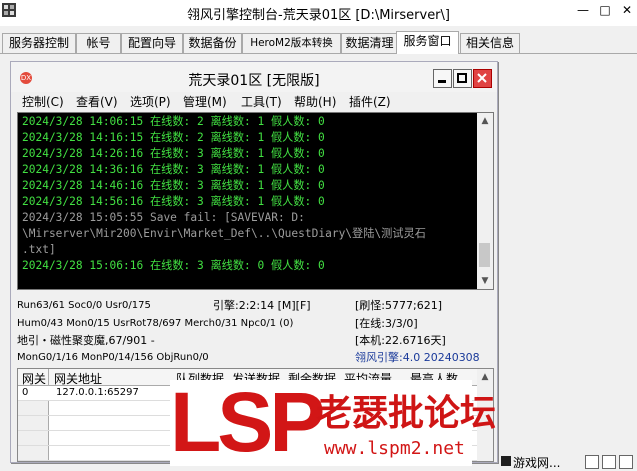 Image resolution: width=637 pixels, height=471 pixels. Describe the element at coordinates (98, 43) in the screenshot. I see `tab-account: 帐号` at that location.